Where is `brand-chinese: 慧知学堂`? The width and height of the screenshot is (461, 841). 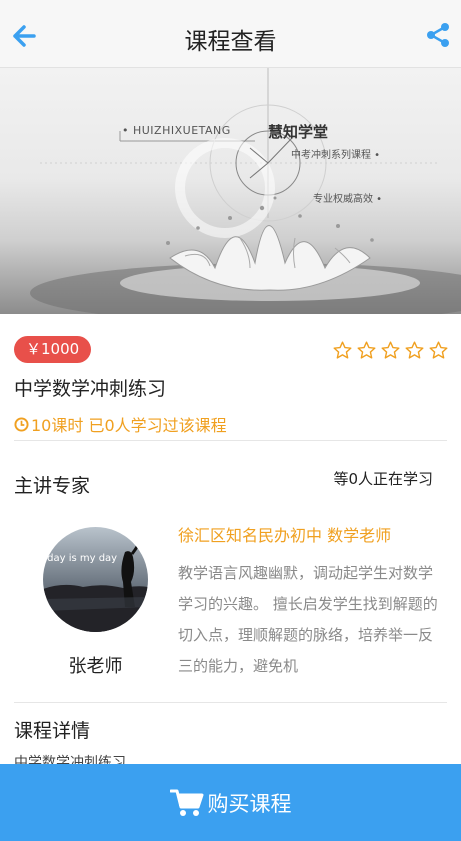 brand-chinese: 慧知学堂 is located at coordinates (298, 132).